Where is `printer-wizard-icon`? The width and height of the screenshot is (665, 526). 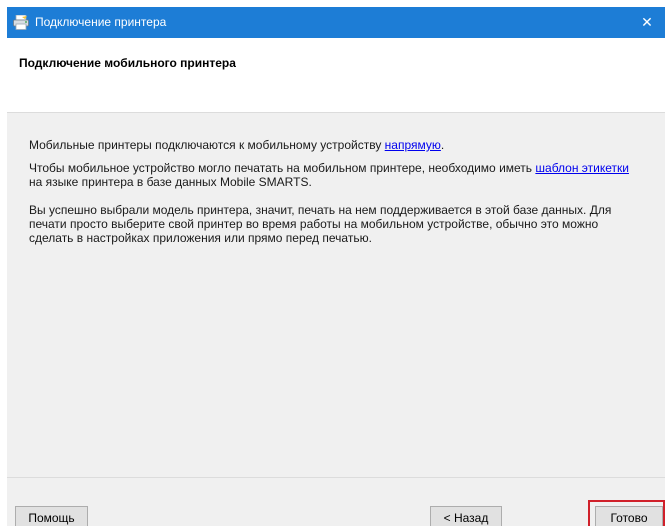 printer-wizard-icon is located at coordinates (21, 22).